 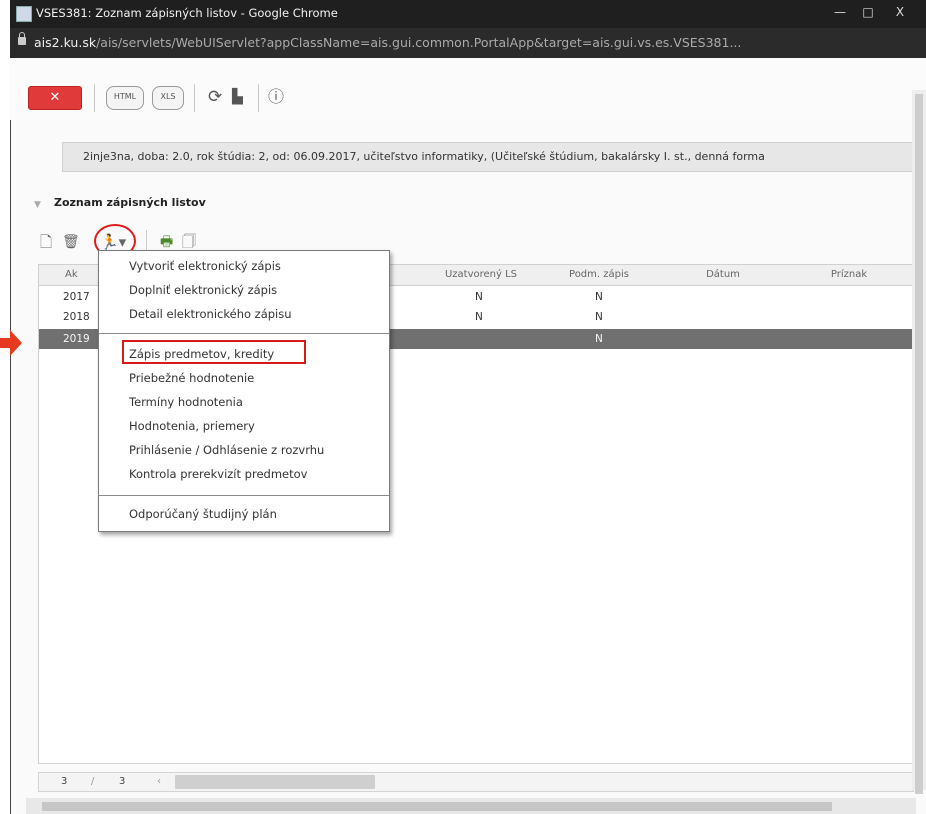 I want to click on col-header-closed: Uzatvorený LS, so click(x=481, y=275).